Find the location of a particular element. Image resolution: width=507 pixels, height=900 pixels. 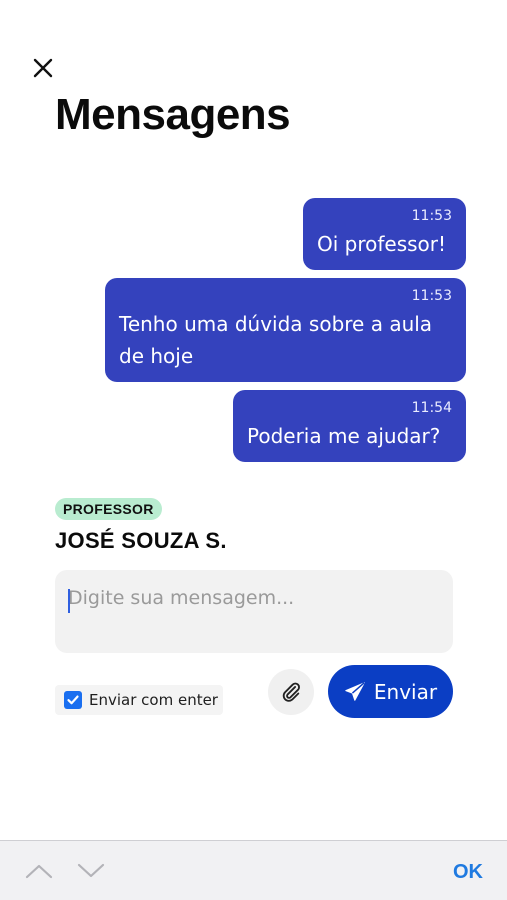

close-button is located at coordinates (43, 68).